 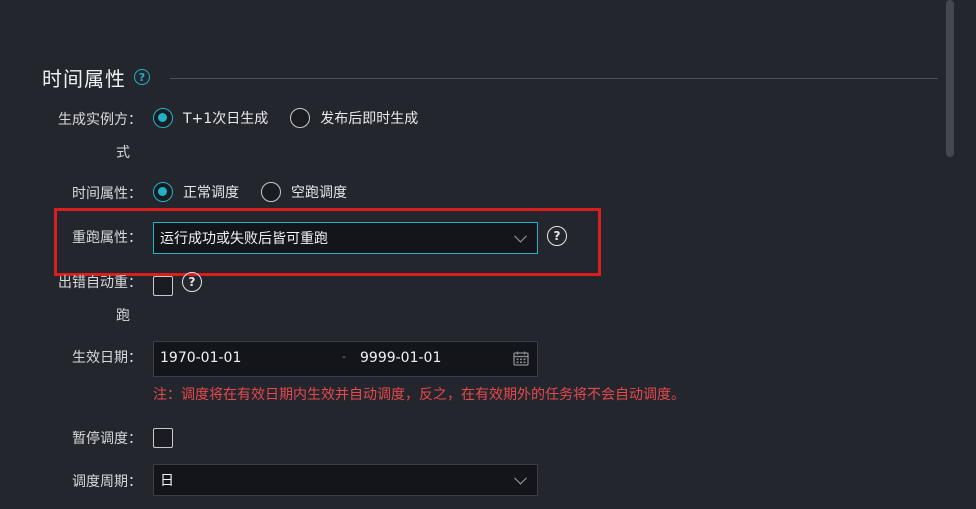 What do you see at coordinates (163, 438) in the screenshot?
I see `pause-checkbox` at bounding box center [163, 438].